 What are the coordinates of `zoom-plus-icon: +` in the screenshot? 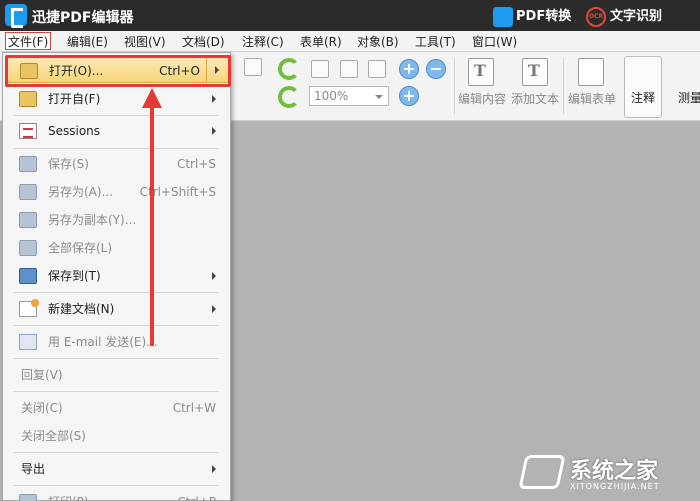 It's located at (409, 96).